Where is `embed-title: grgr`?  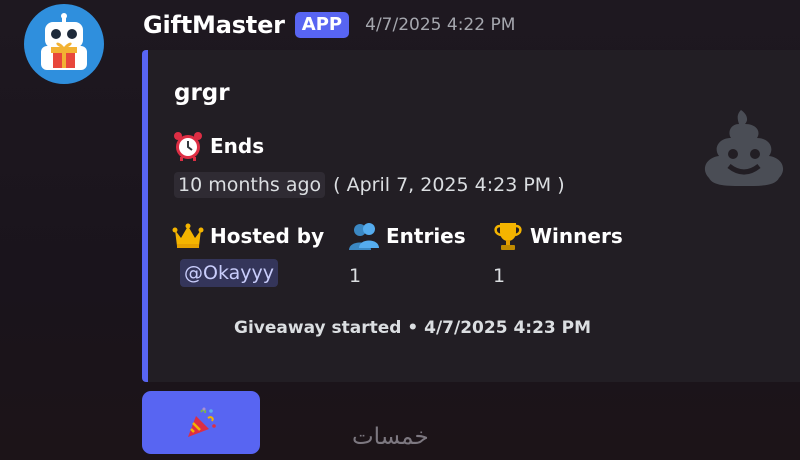
embed-title: grgr is located at coordinates (202, 93).